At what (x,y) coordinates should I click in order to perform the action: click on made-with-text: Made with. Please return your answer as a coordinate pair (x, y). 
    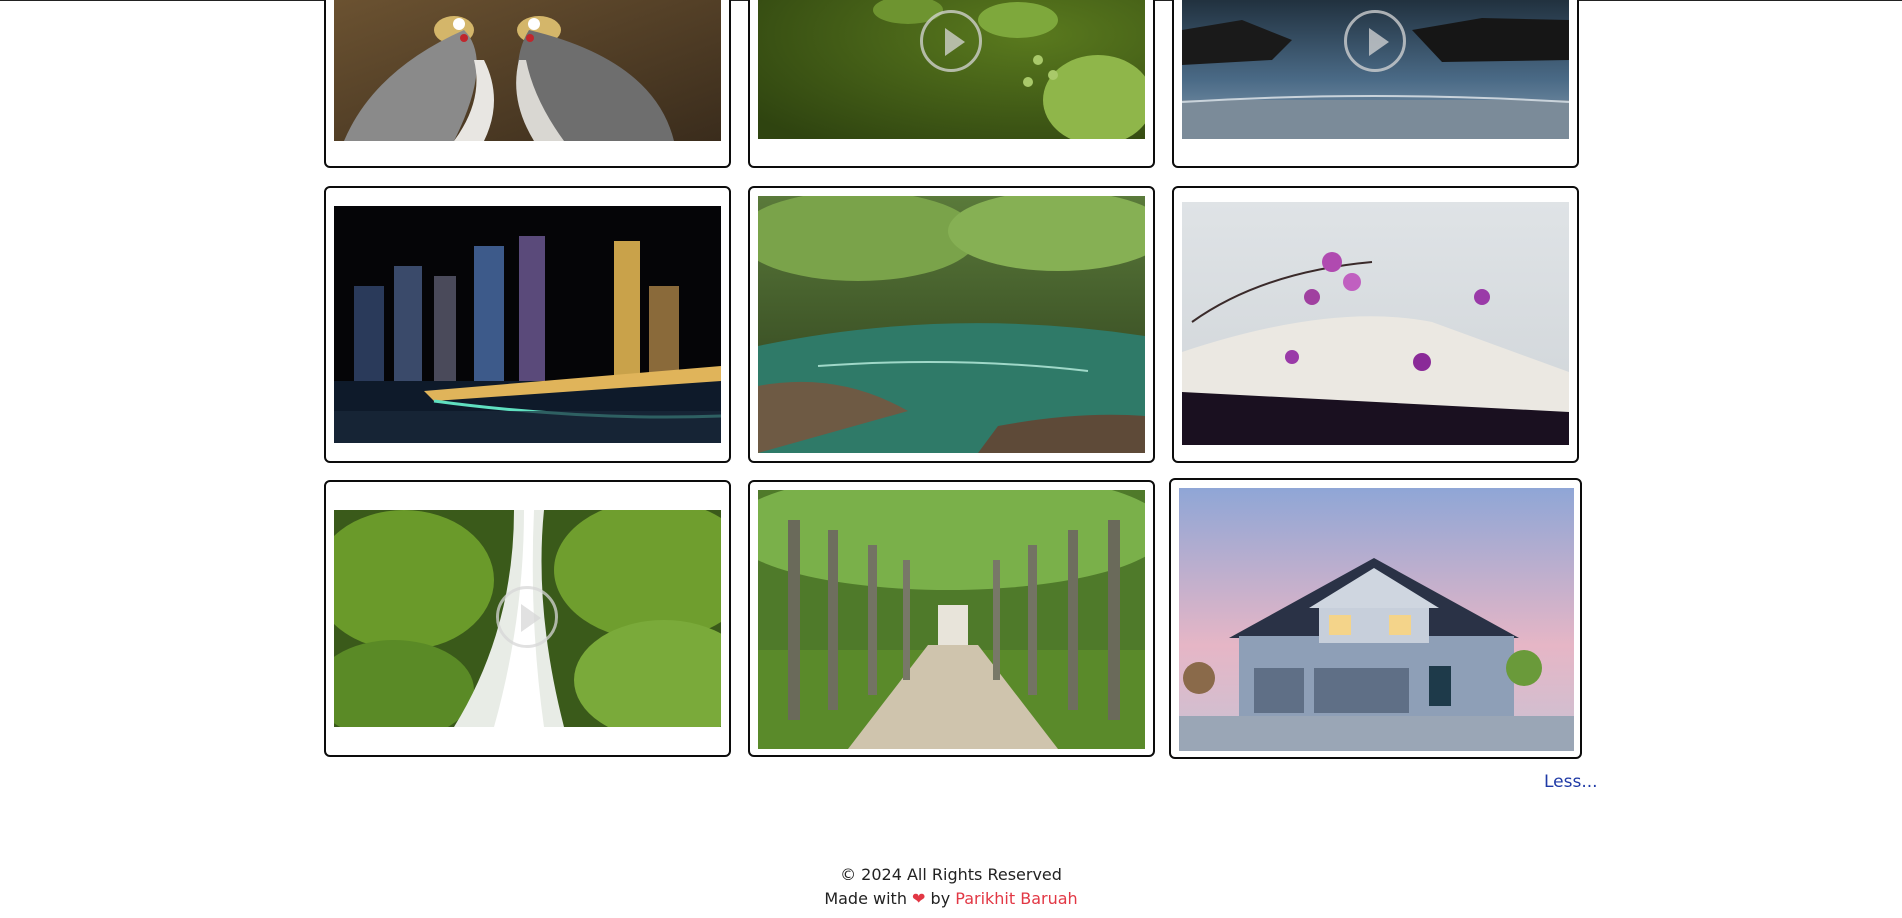
    Looking at the image, I should click on (865, 898).